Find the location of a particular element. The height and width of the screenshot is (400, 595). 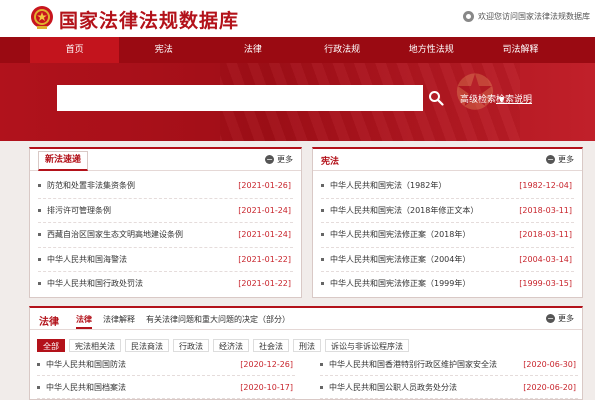

list-item: 中华人民共和国海警法 [2021-01-22] is located at coordinates (165, 260).